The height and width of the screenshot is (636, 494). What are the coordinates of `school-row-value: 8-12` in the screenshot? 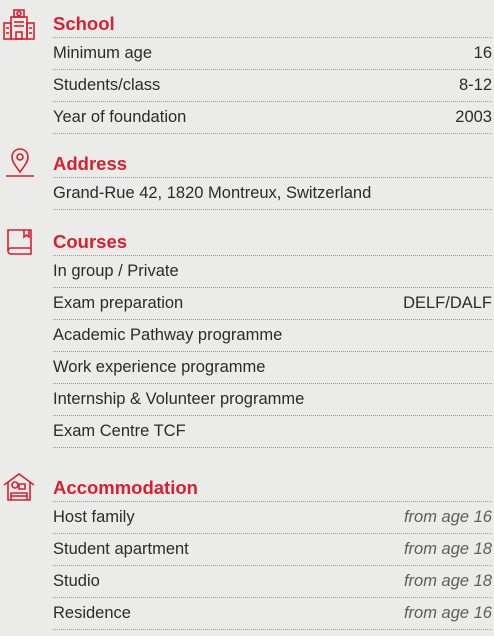 It's located at (475, 85).